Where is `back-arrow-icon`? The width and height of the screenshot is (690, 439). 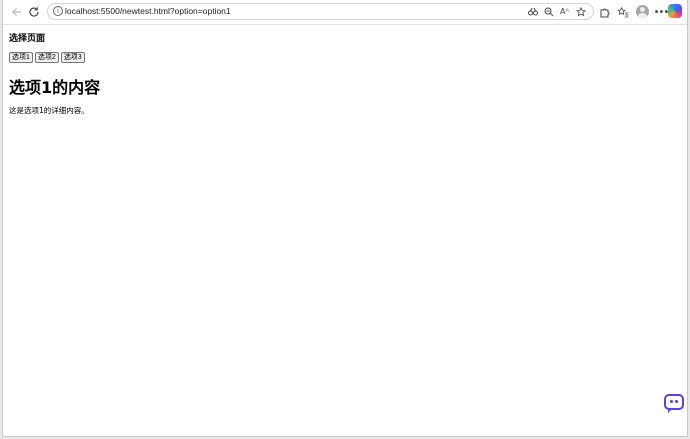 back-arrow-icon is located at coordinates (17, 12).